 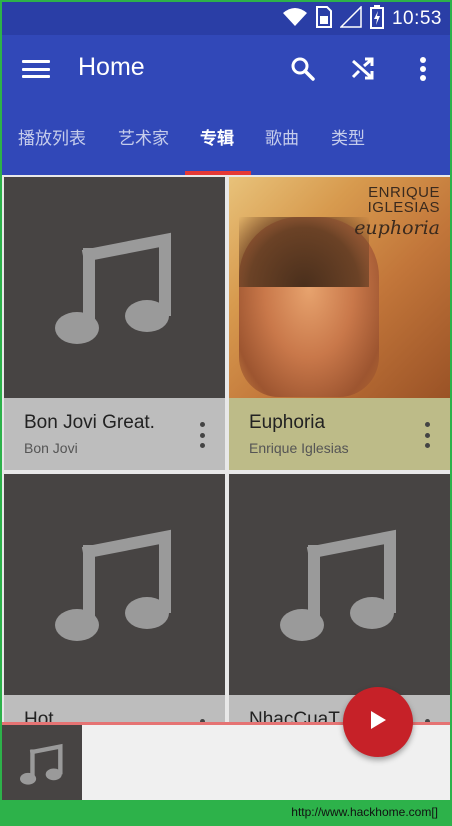 What do you see at coordinates (282, 149) in the screenshot?
I see `tab-songs: 歌曲` at bounding box center [282, 149].